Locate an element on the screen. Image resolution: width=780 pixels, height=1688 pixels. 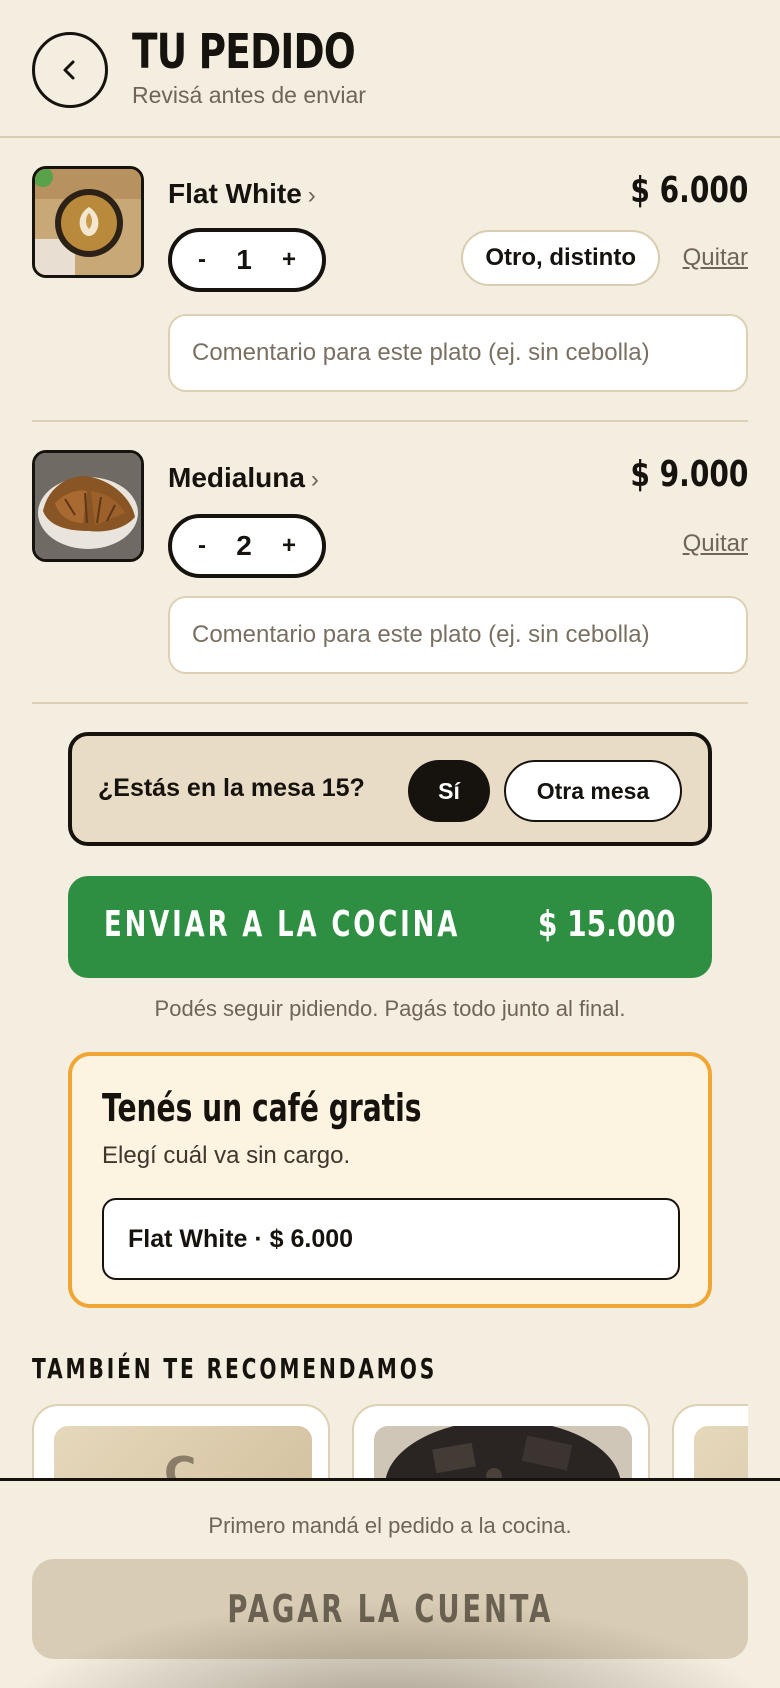
bottom-note: Primero mandá el pedido a la cocina. is located at coordinates (390, 1525).